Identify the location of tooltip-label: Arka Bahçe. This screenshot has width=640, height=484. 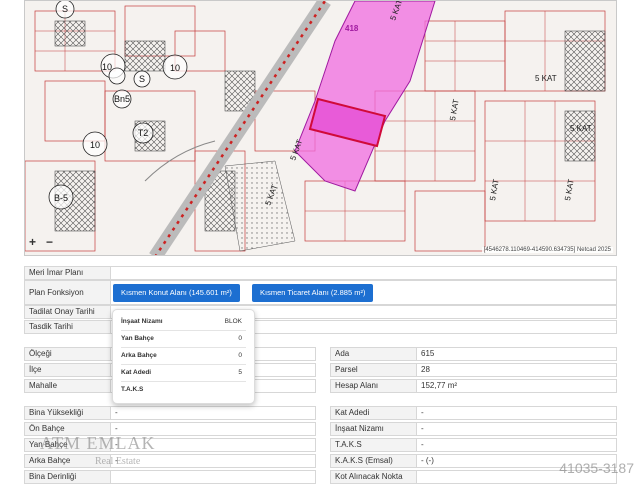
(139, 355).